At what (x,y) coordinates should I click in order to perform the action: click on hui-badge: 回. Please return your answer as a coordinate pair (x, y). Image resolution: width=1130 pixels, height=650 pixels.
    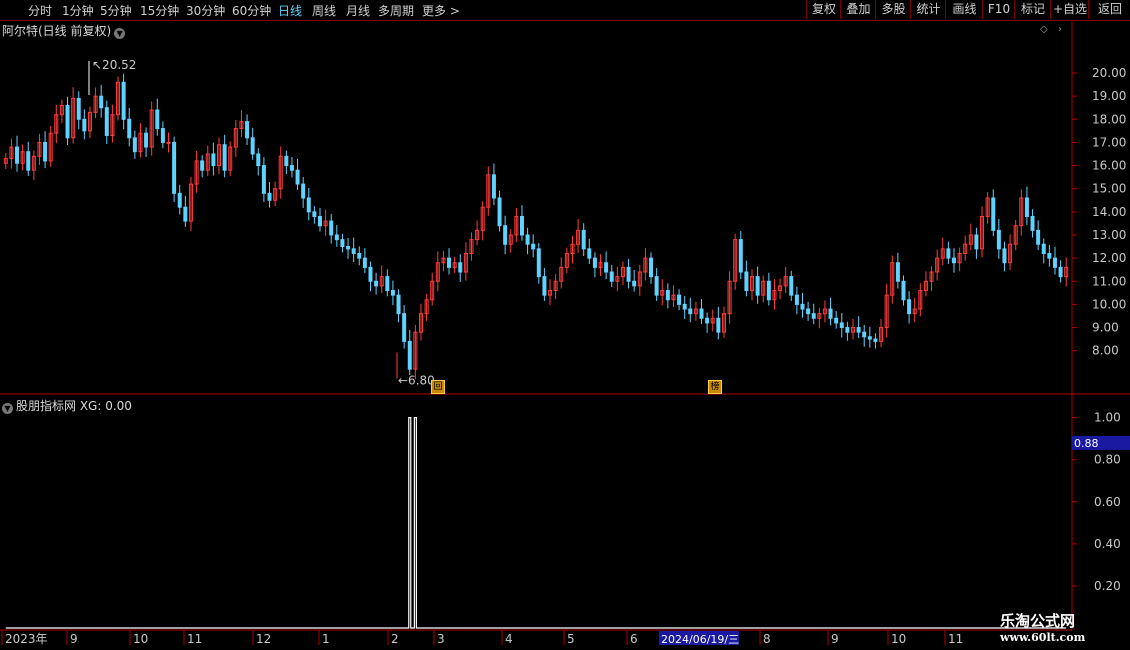
    Looking at the image, I should click on (438, 387).